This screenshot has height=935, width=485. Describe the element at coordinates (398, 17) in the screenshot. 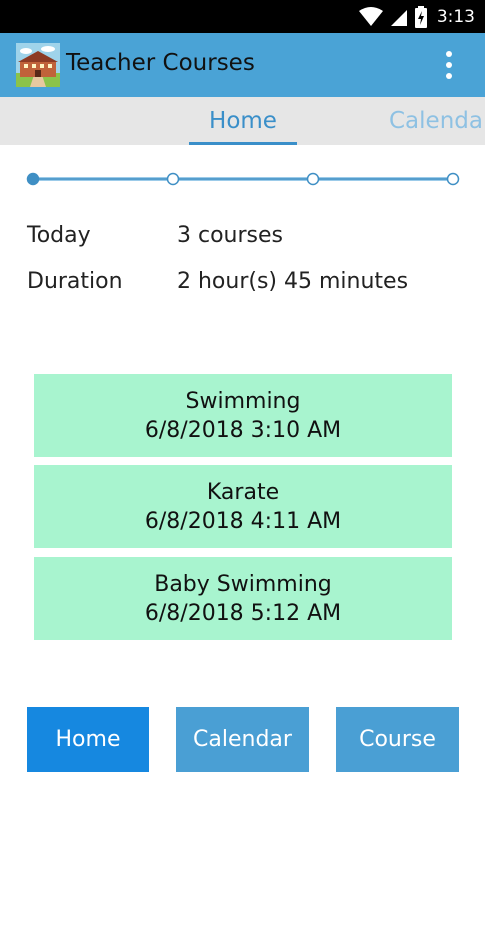

I see `cell-signal-icon` at that location.